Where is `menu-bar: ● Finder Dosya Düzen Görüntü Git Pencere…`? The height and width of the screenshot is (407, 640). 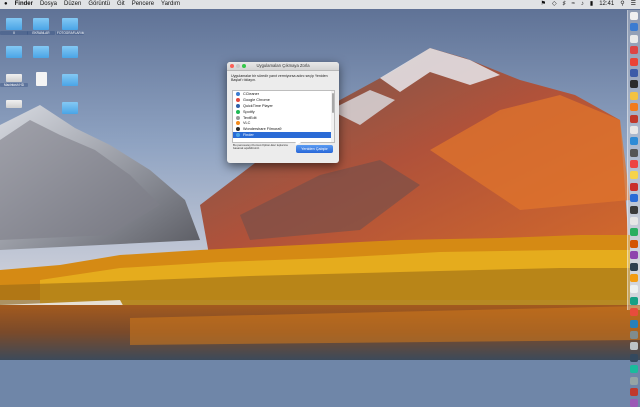 menu-bar: ● Finder Dosya Düzen Görüntü Git Pencere… is located at coordinates (320, 4).